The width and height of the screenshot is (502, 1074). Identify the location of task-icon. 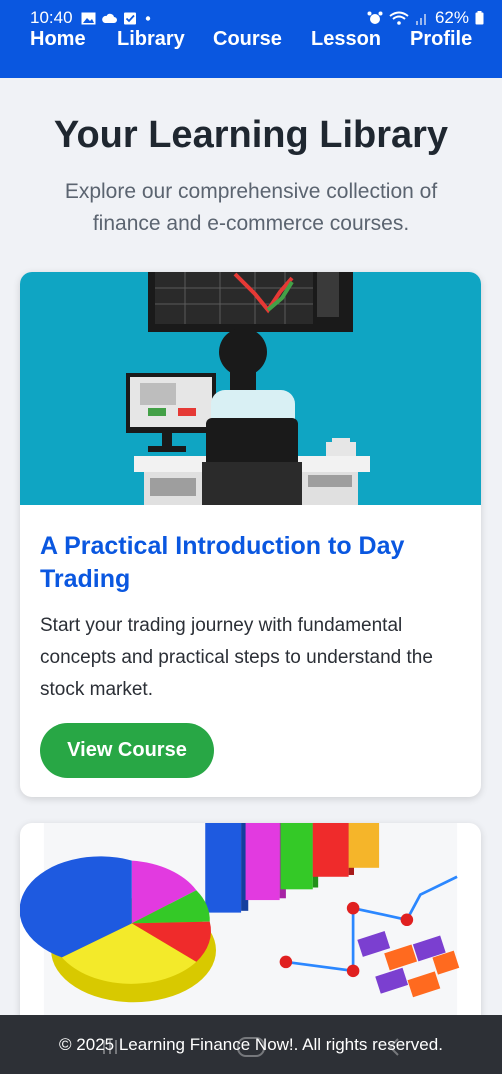
(129, 18).